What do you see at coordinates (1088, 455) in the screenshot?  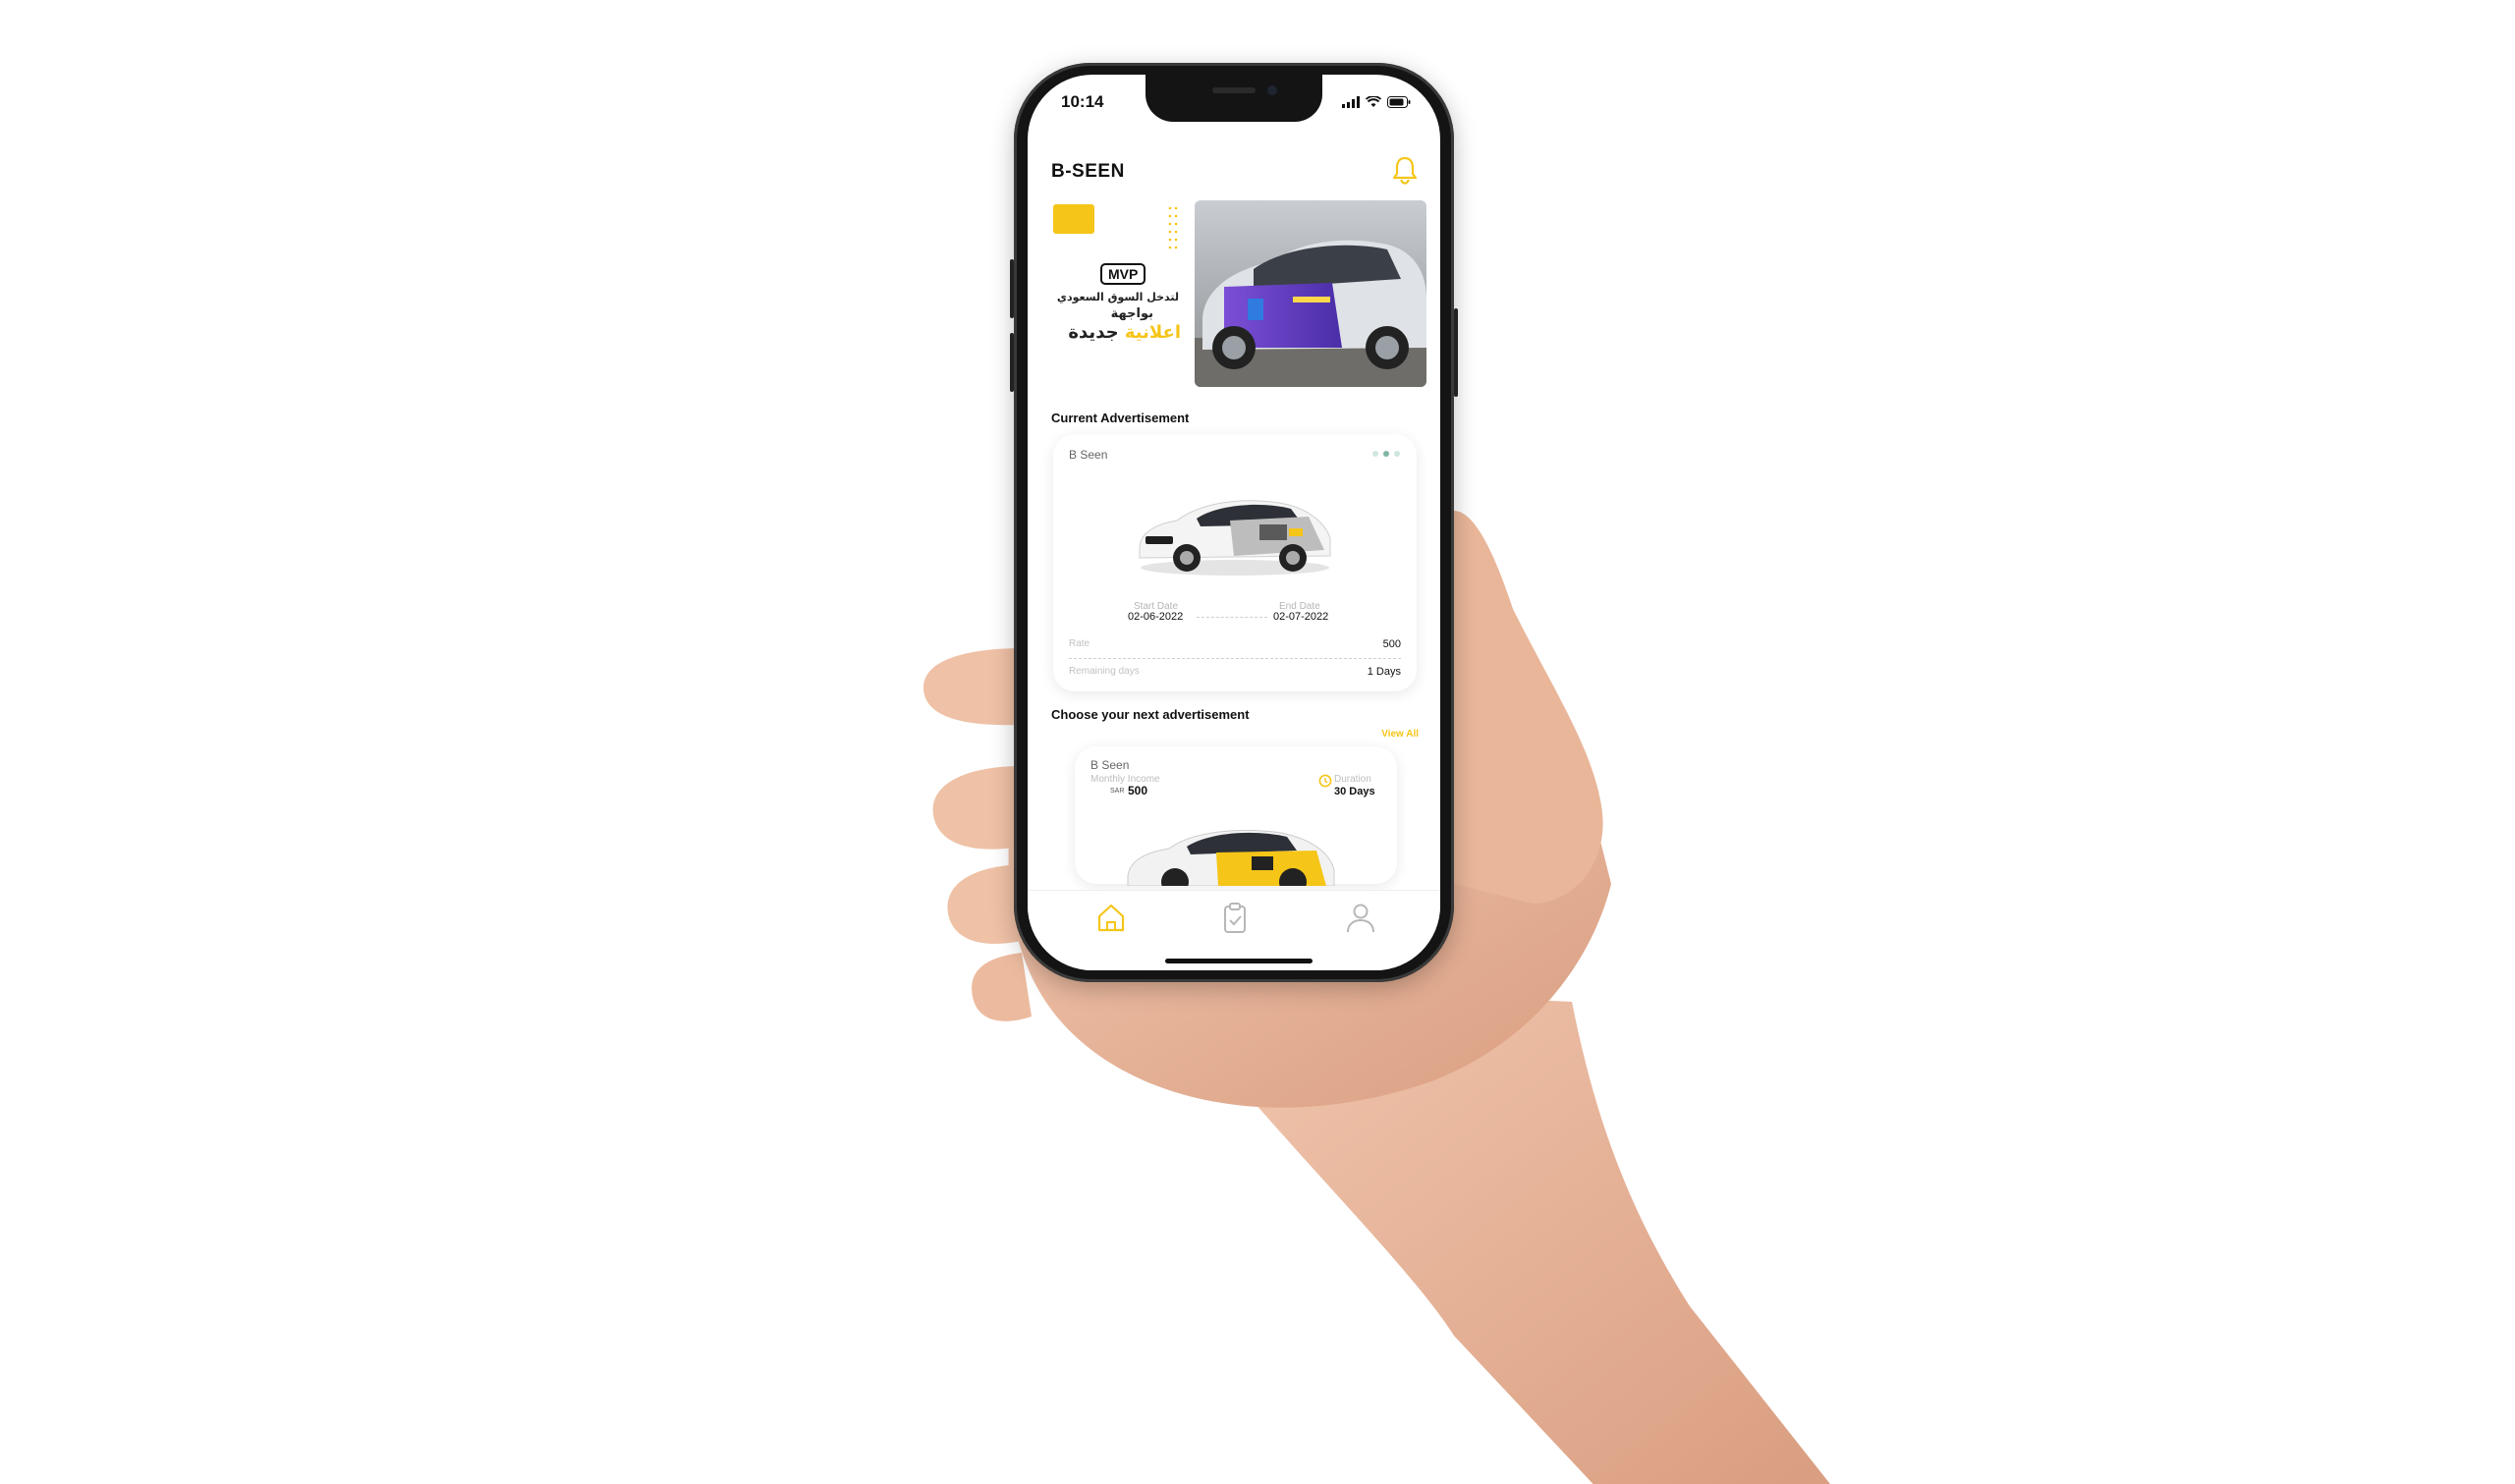 I see `current-ad-owner: B Seen` at bounding box center [1088, 455].